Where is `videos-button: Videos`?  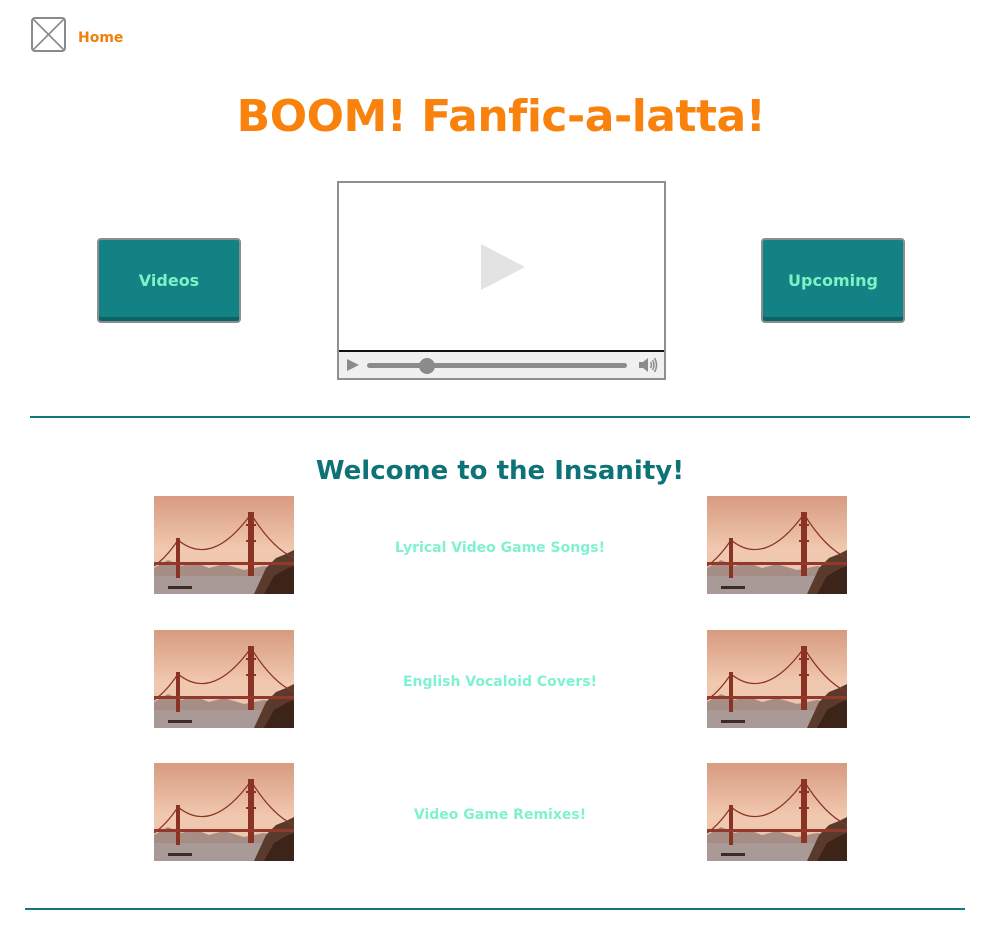
videos-button: Videos is located at coordinates (169, 280).